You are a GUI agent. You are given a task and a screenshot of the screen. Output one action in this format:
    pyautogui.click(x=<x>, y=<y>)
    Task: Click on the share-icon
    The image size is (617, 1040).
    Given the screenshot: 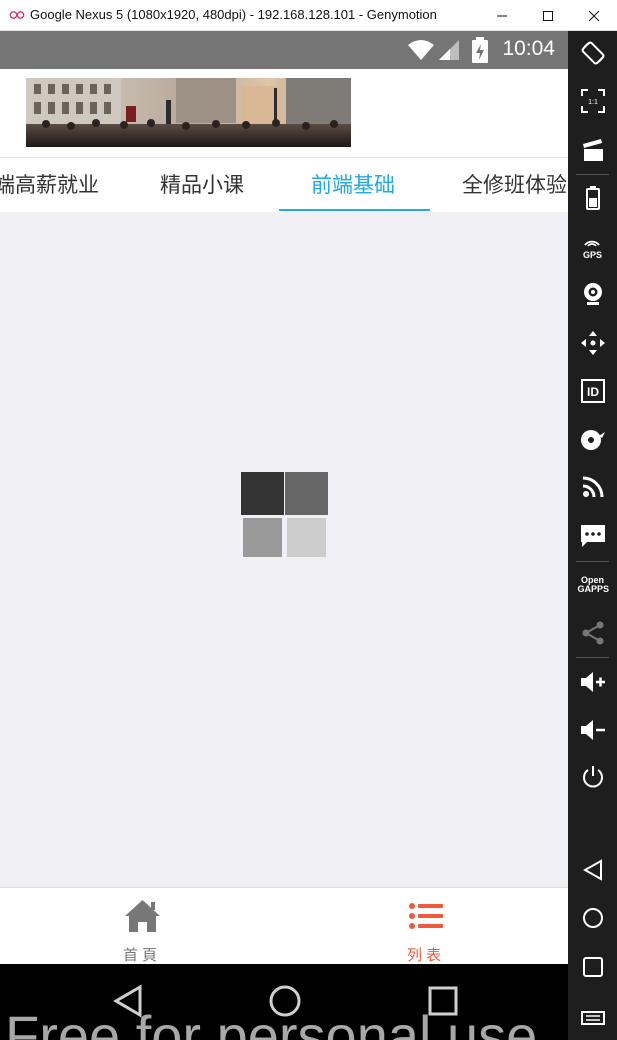 What is the action you would take?
    pyautogui.click(x=592, y=633)
    